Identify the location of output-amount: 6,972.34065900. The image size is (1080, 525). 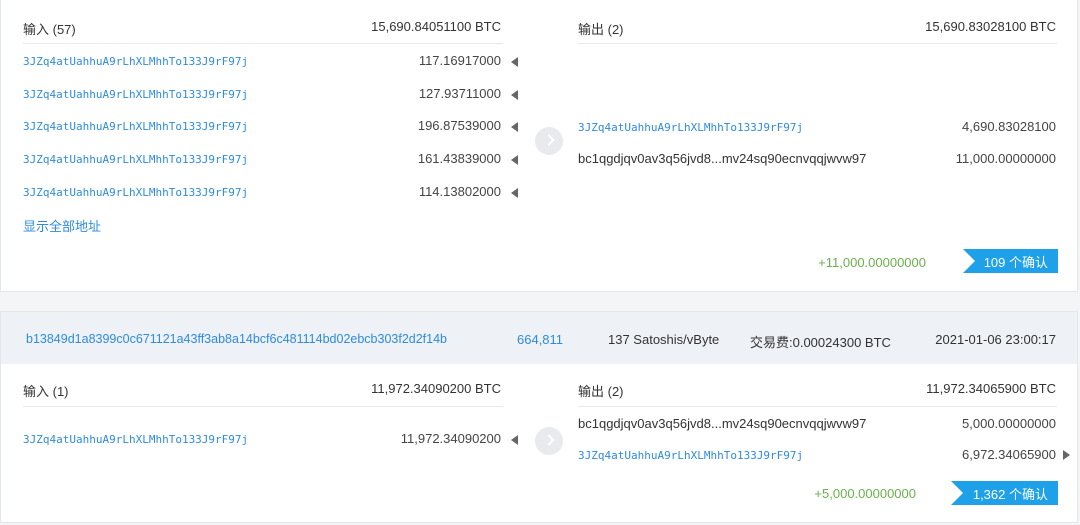
(1009, 454).